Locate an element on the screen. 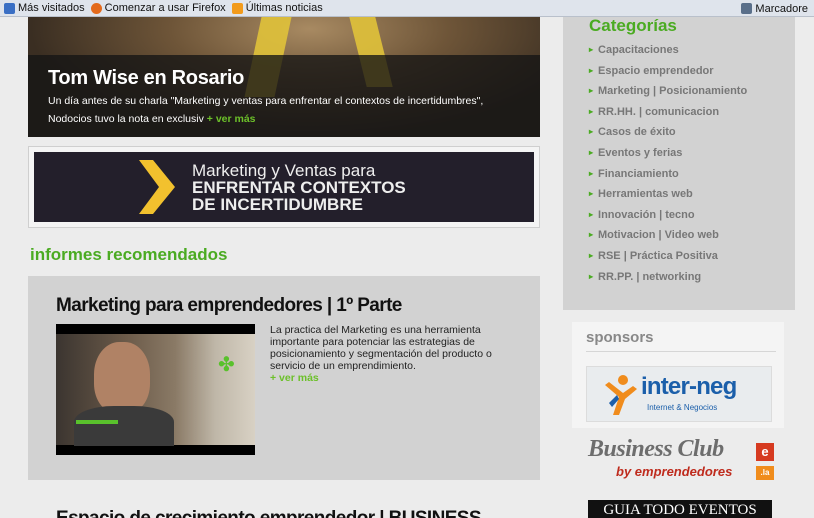  article-more-link: + ver más is located at coordinates (294, 378).